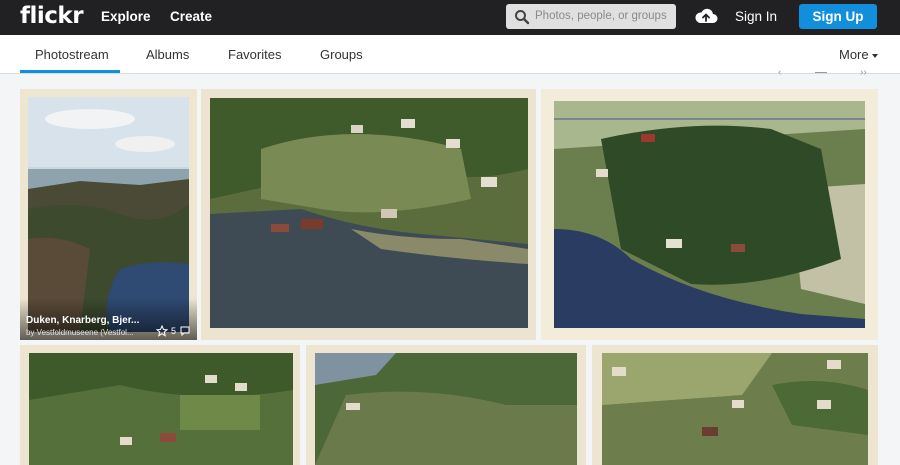  What do you see at coordinates (854, 54) in the screenshot?
I see `more-label: More` at bounding box center [854, 54].